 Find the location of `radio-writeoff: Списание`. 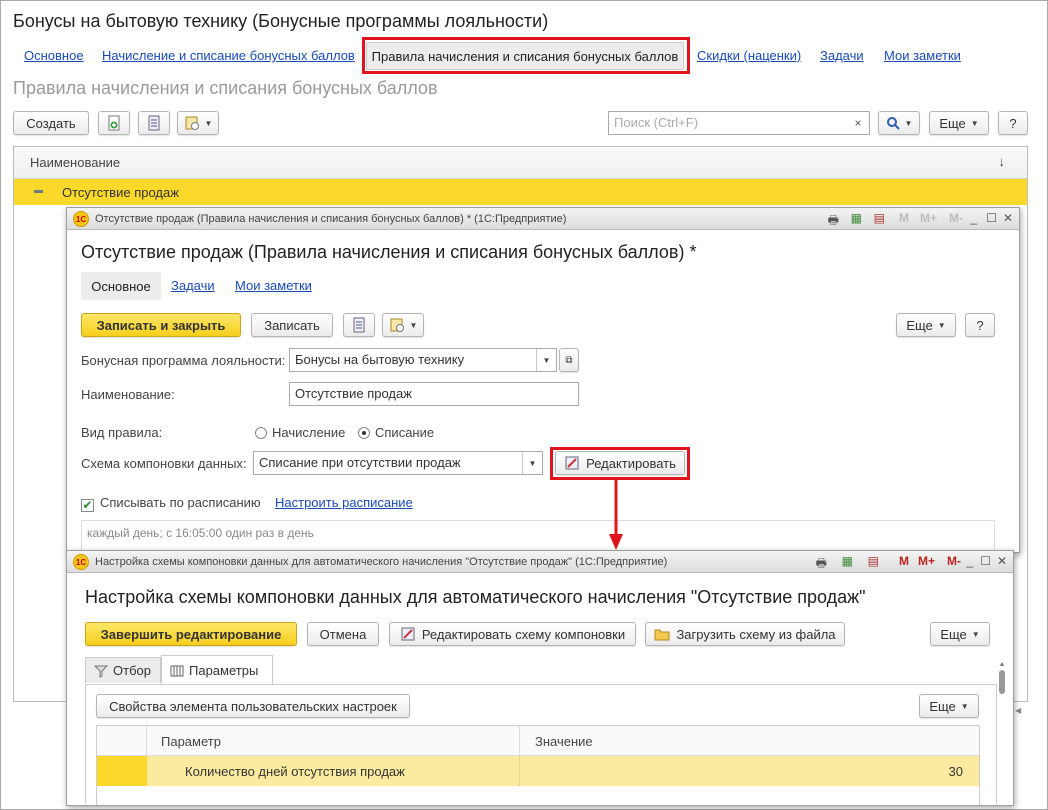

radio-writeoff: Списание is located at coordinates (396, 432).